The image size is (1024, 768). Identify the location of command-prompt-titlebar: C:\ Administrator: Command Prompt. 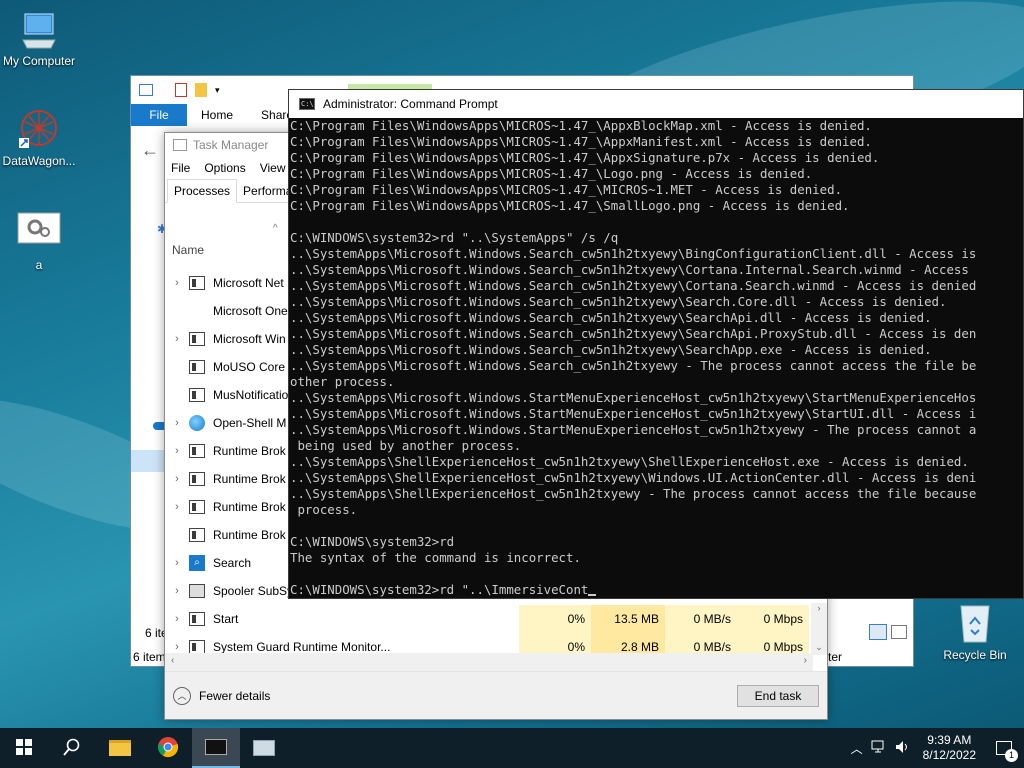
(656, 104).